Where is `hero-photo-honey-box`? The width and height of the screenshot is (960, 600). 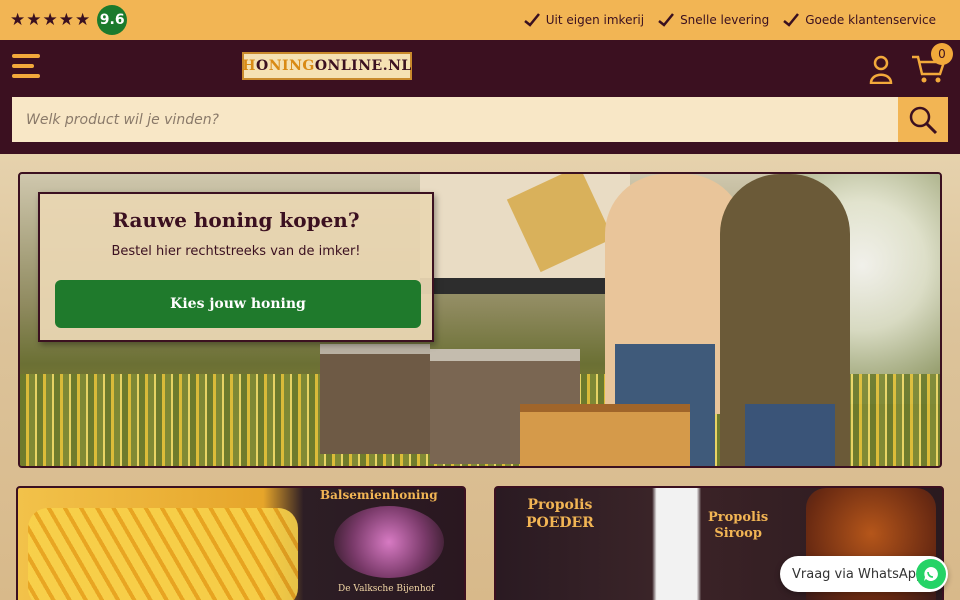
hero-photo-honey-box is located at coordinates (605, 435).